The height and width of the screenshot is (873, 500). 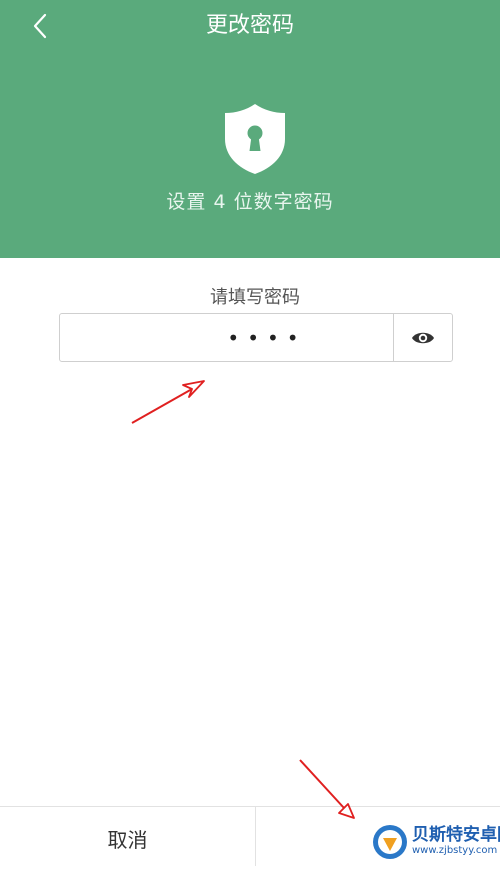 I want to click on eye-icon, so click(x=423, y=338).